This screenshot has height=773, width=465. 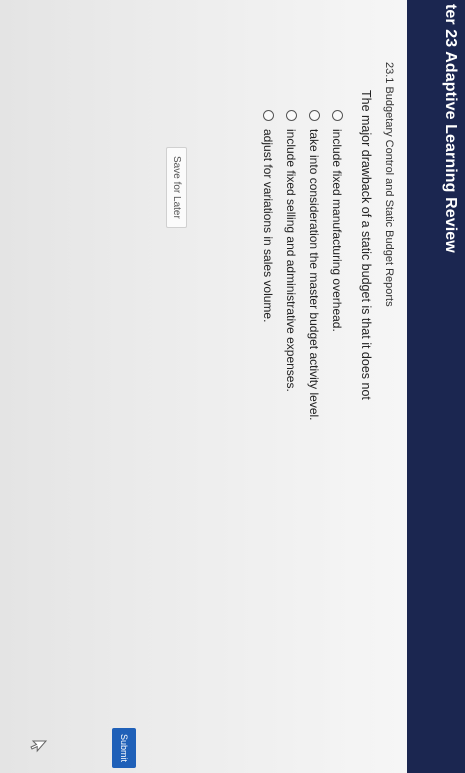 I want to click on submit-button: Submit, so click(x=124, y=748).